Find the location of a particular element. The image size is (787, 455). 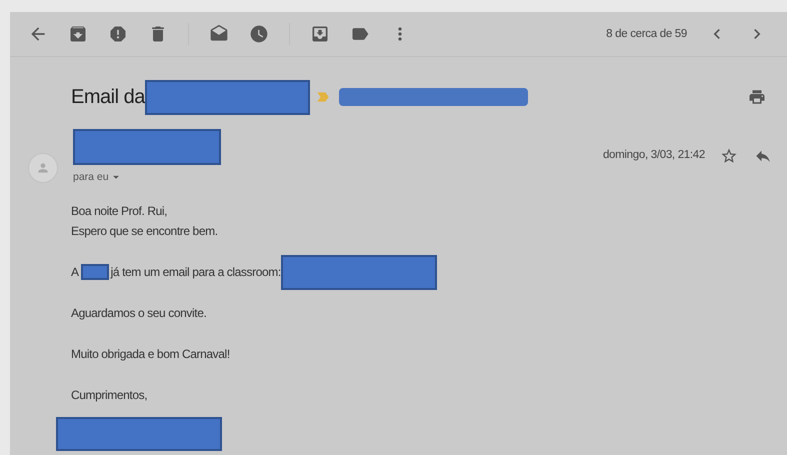

body-text: já tem um email para a classroom: is located at coordinates (195, 272).